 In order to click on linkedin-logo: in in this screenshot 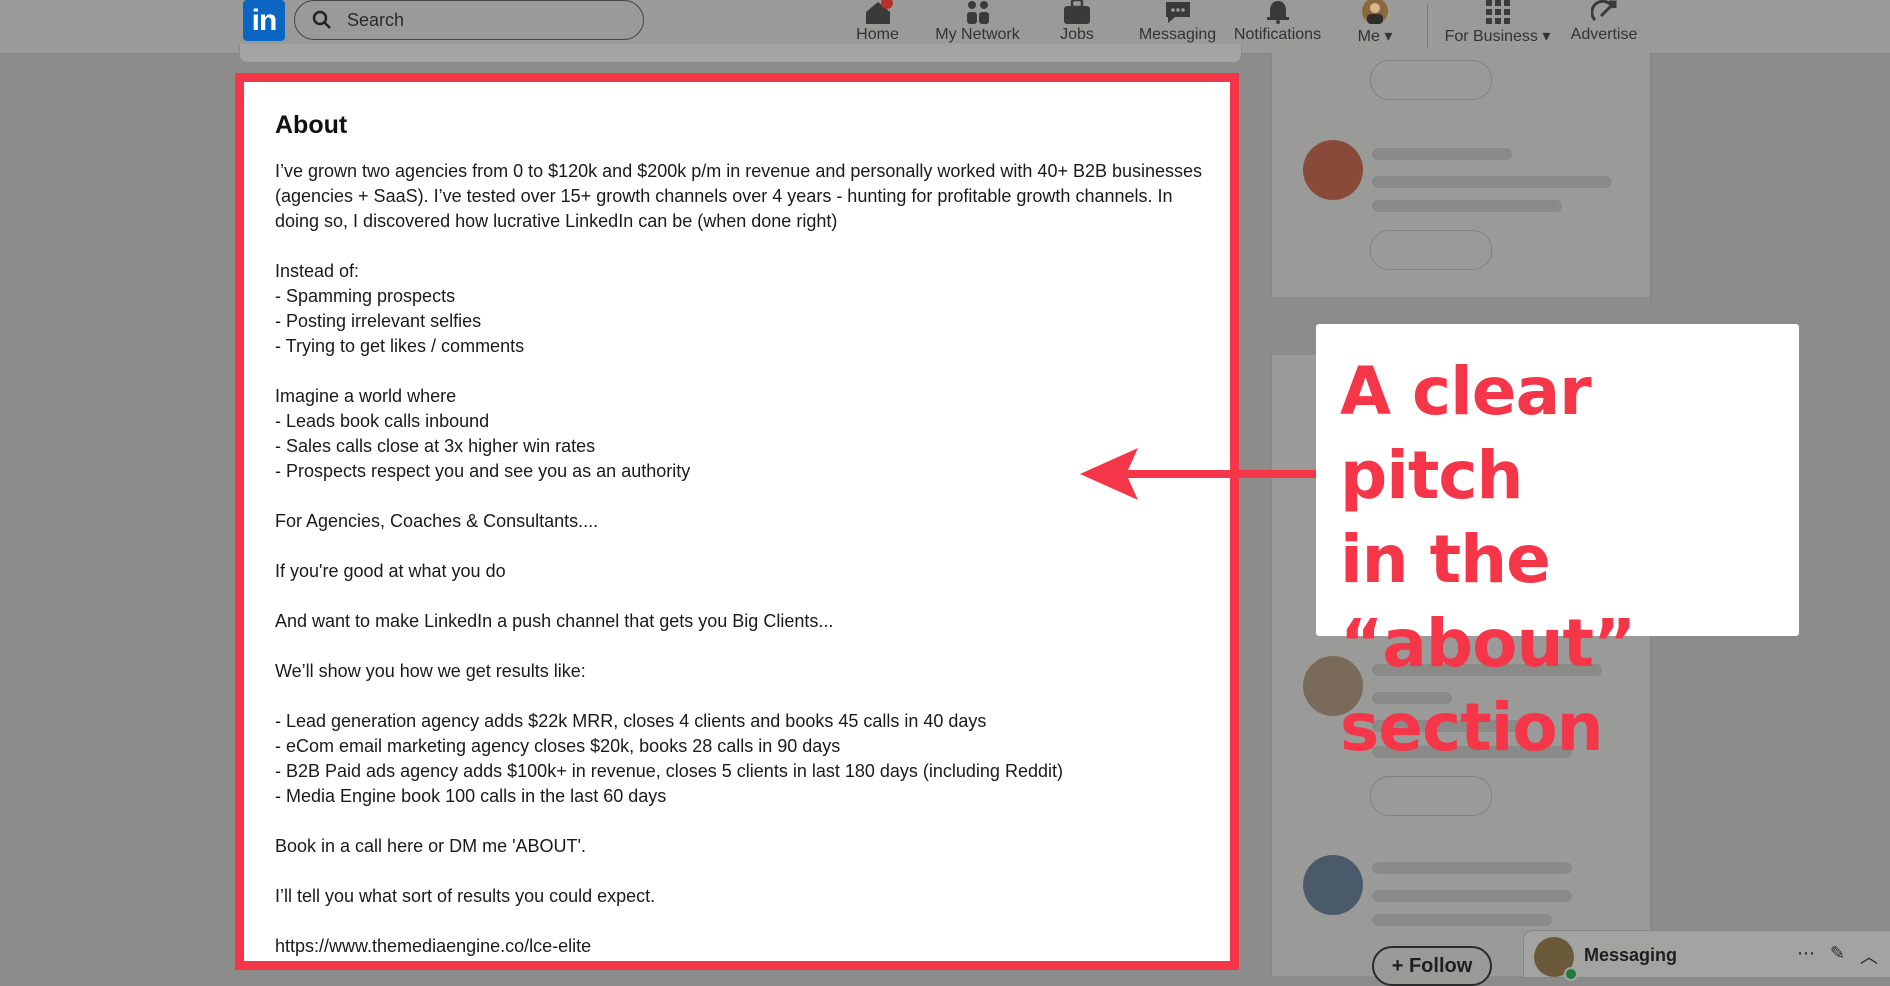, I will do `click(264, 20)`.